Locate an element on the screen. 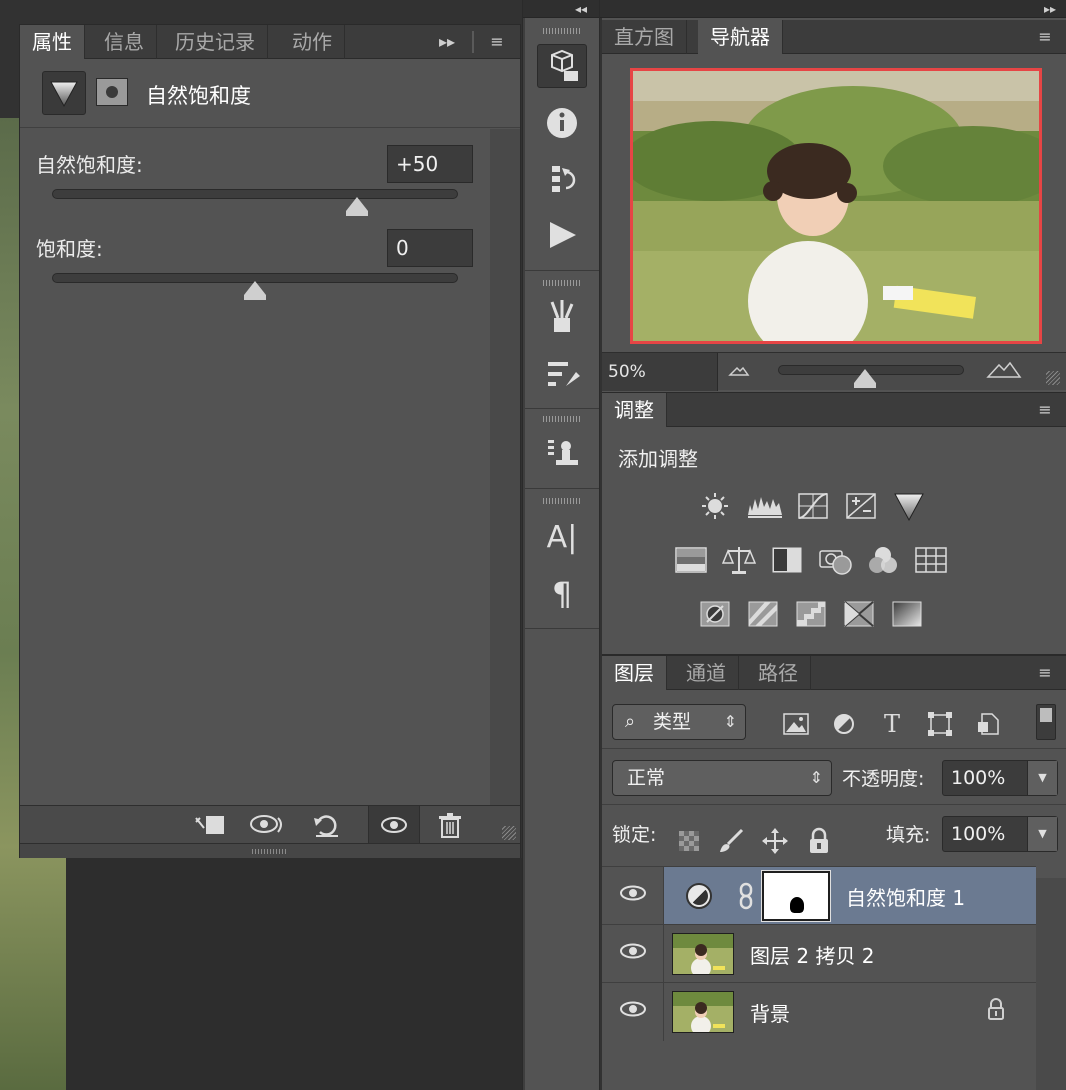  threshold-icon is located at coordinates (811, 614).